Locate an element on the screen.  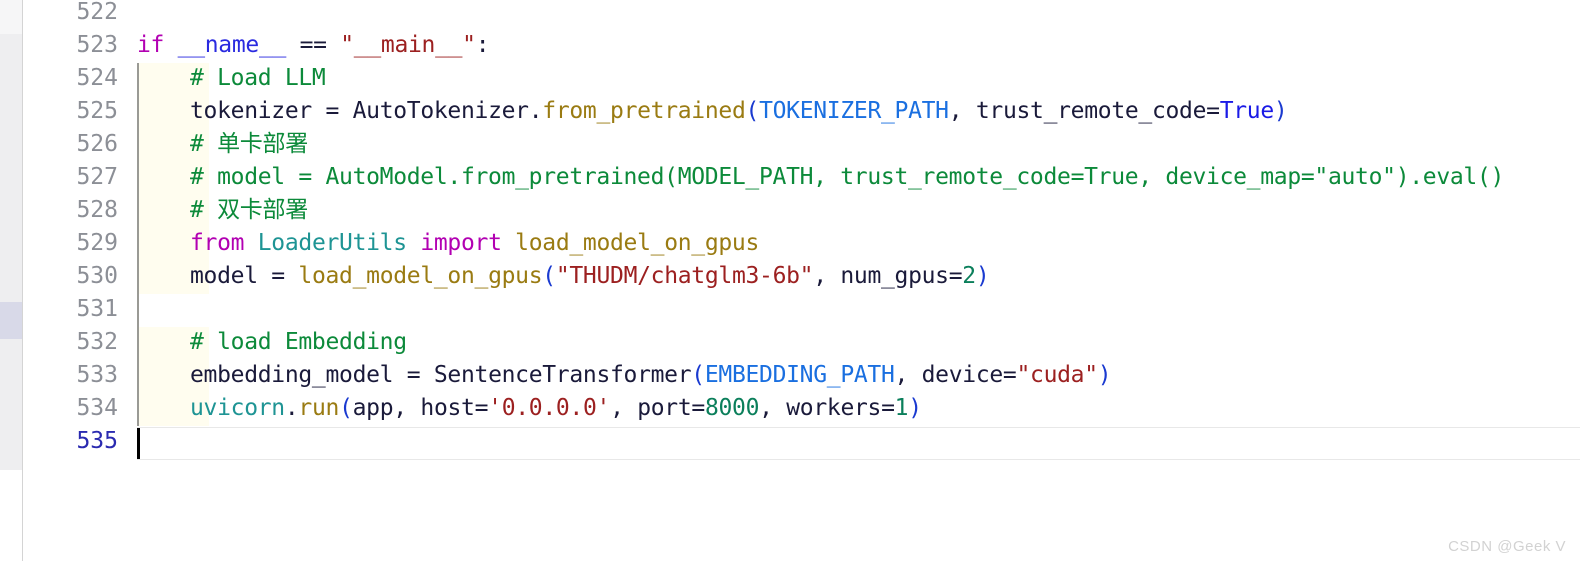
token-var-embedding-model: embedding_model is located at coordinates (292, 375).